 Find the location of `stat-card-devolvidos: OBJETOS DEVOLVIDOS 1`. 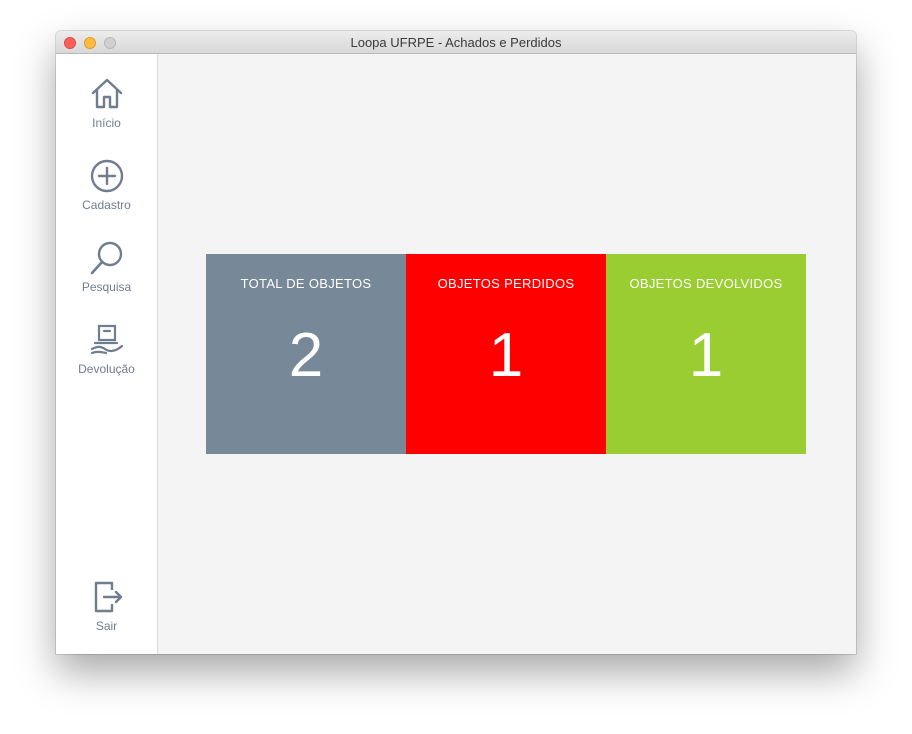

stat-card-devolvidos: OBJETOS DEVOLVIDOS 1 is located at coordinates (706, 354).